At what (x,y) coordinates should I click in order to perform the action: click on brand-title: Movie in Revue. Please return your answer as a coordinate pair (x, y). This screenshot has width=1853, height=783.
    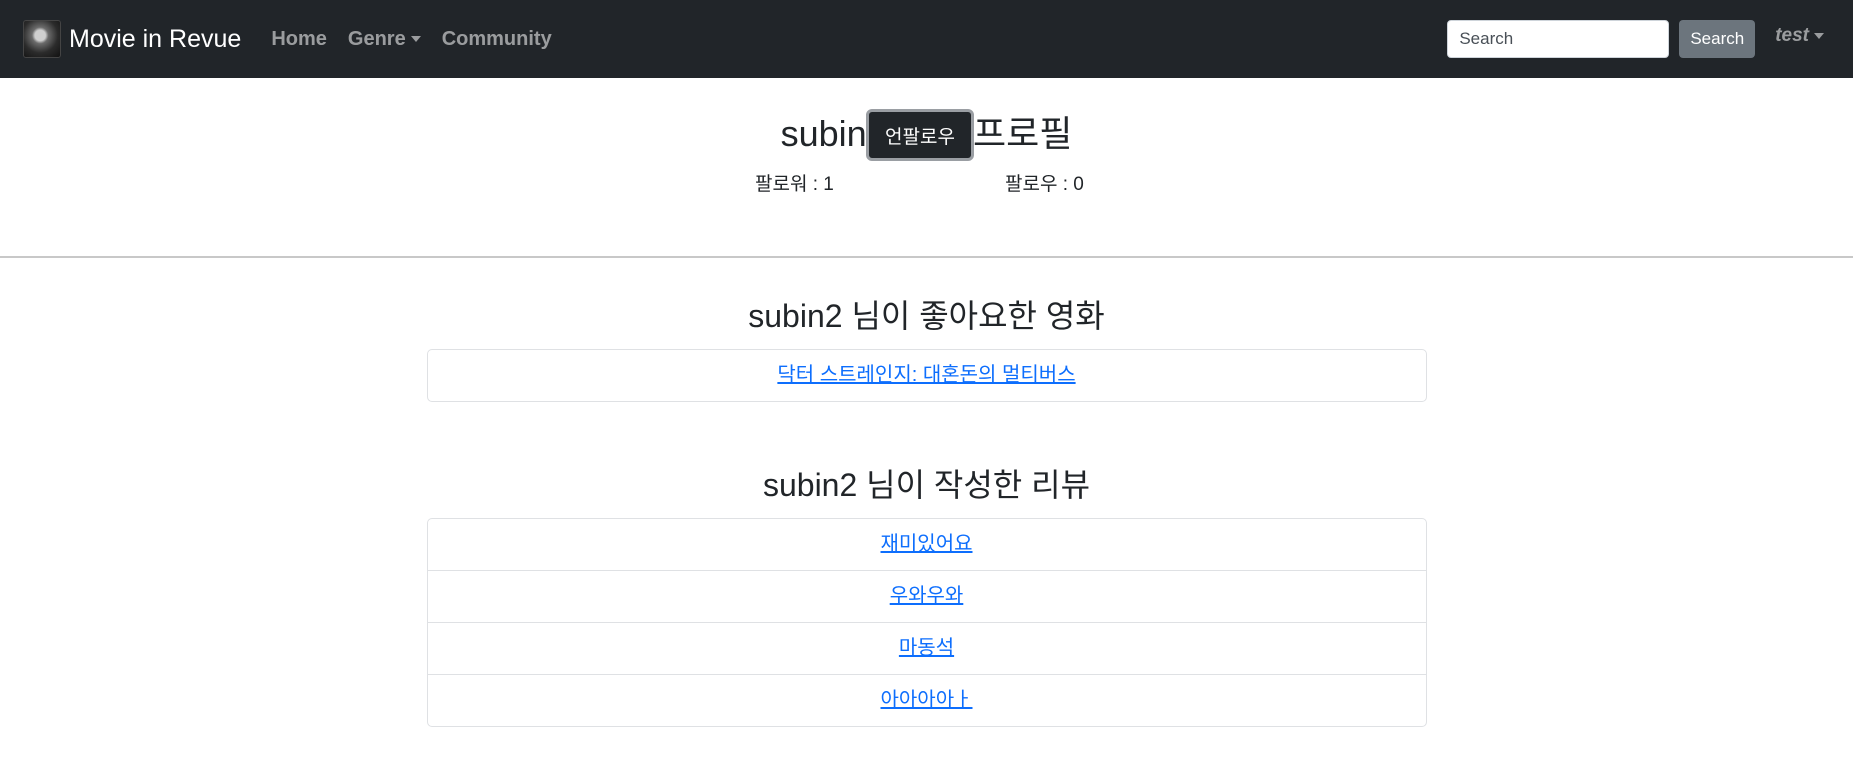
    Looking at the image, I should click on (155, 38).